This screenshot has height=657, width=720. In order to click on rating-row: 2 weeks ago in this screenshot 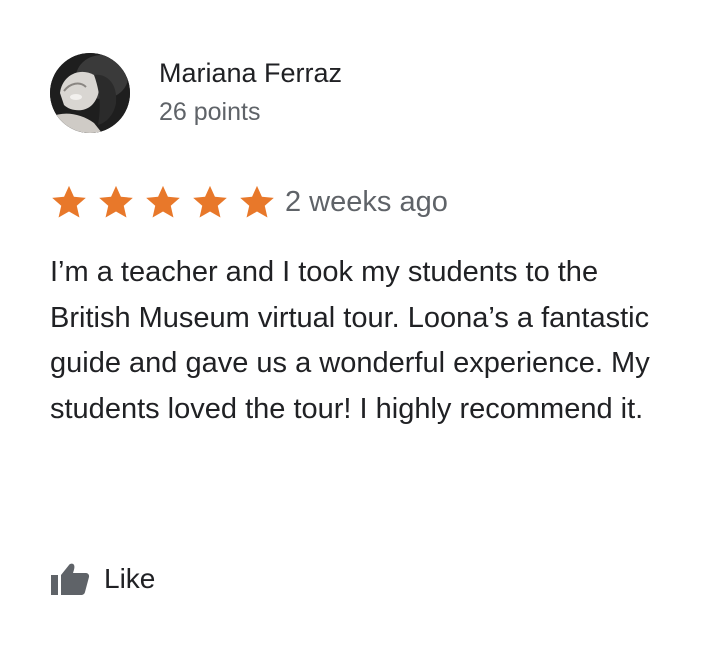, I will do `click(249, 202)`.